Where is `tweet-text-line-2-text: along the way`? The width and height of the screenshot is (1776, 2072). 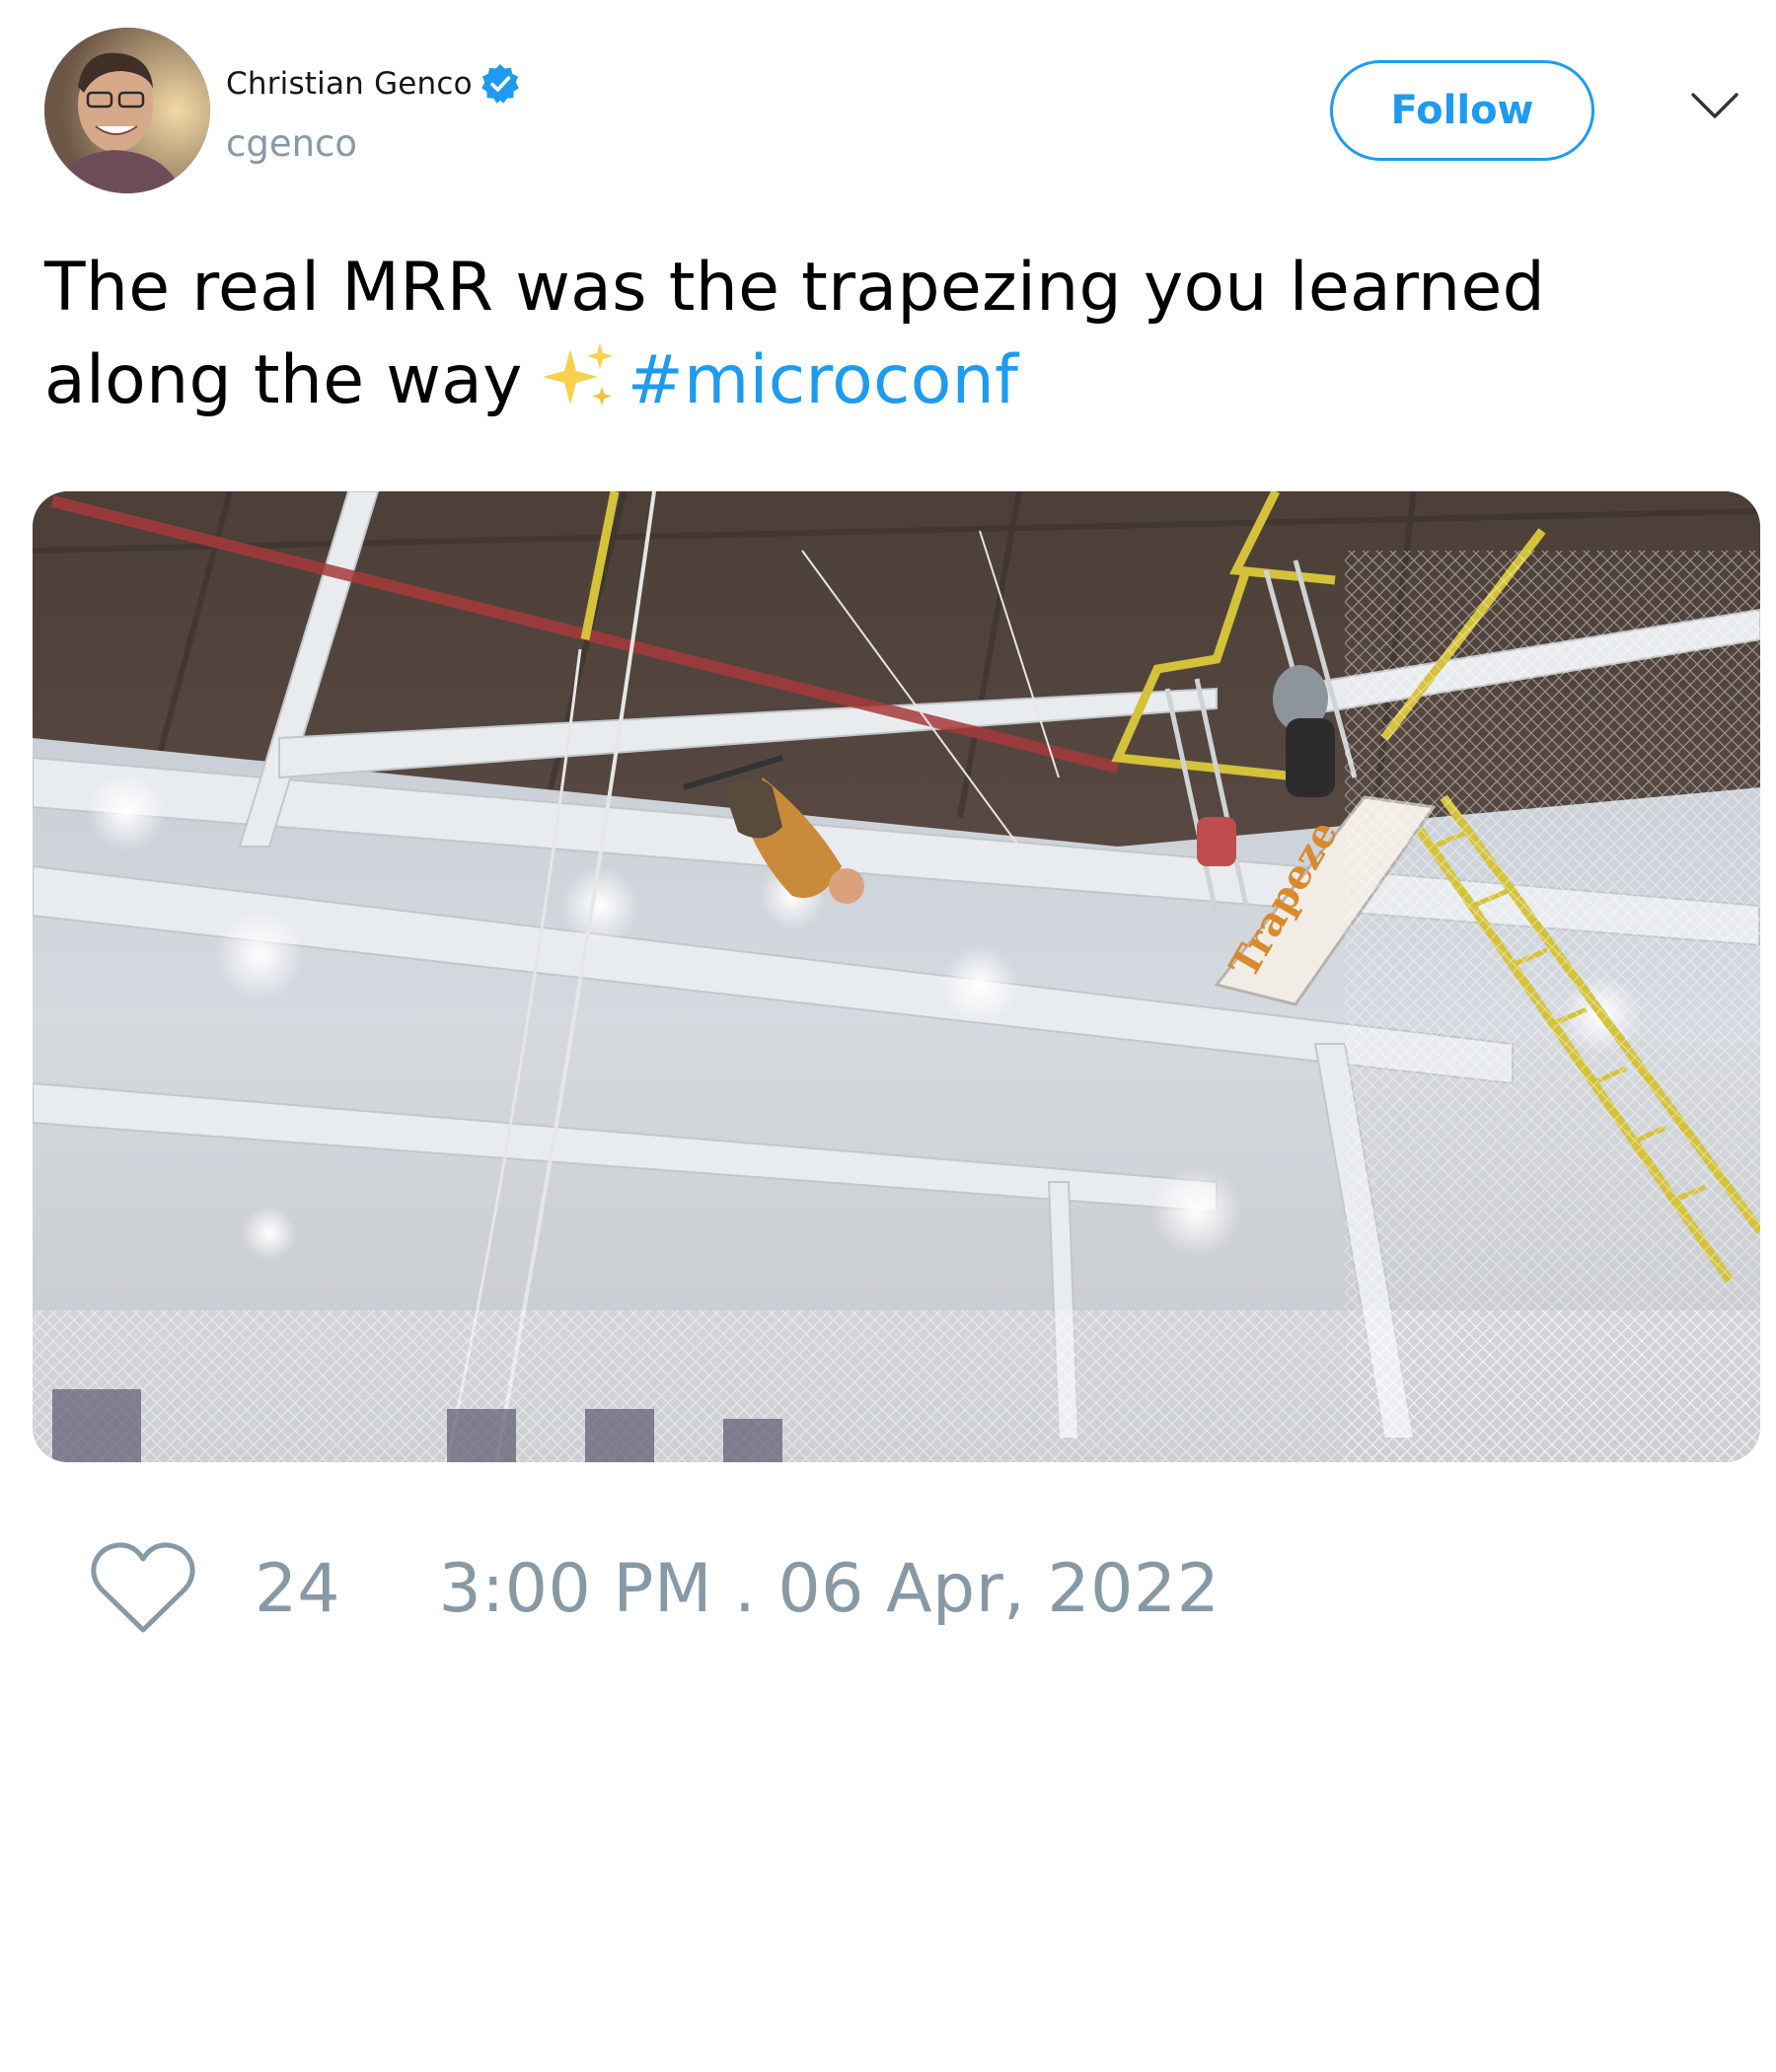
tweet-text-line-2-text: along the way is located at coordinates (283, 380).